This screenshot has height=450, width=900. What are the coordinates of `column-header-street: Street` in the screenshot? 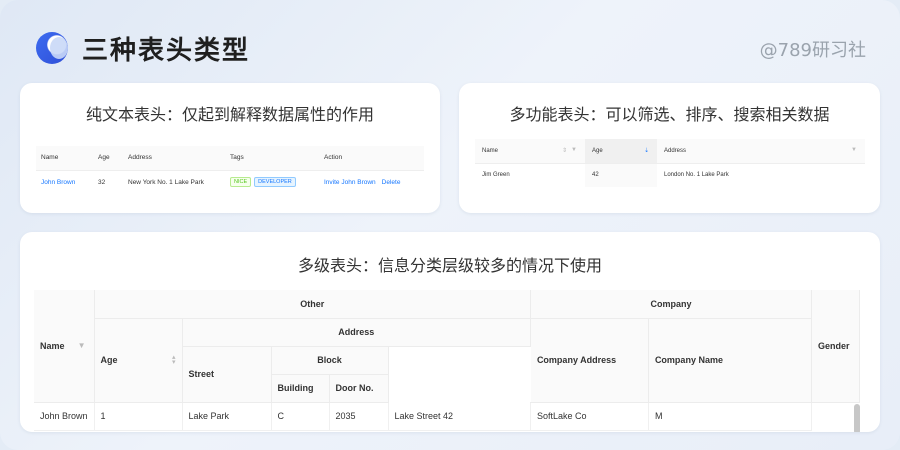 It's located at (227, 374).